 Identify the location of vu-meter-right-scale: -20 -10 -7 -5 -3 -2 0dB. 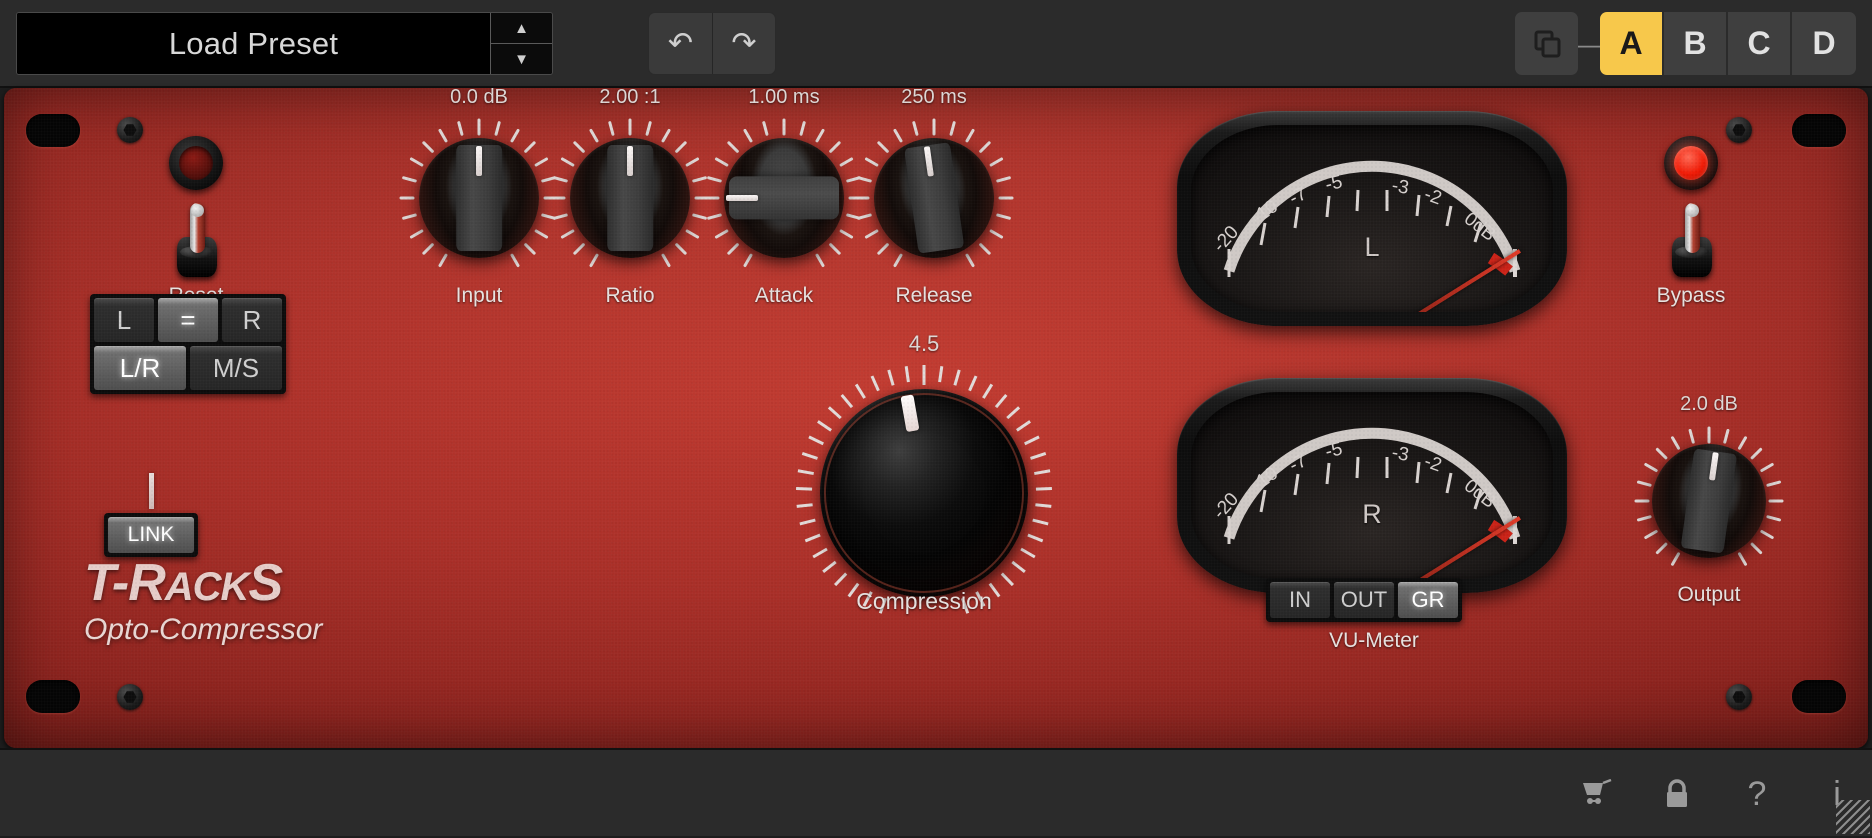
(1372, 485).